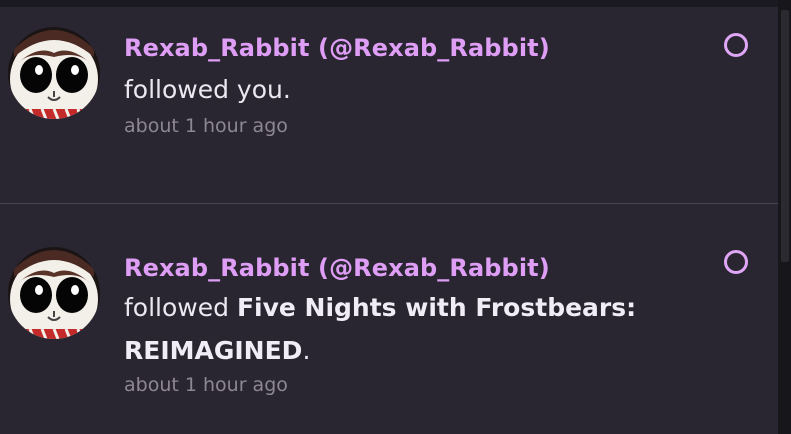 This screenshot has height=434, width=791. Describe the element at coordinates (785, 136) in the screenshot. I see `scrollbar-thumb` at that location.